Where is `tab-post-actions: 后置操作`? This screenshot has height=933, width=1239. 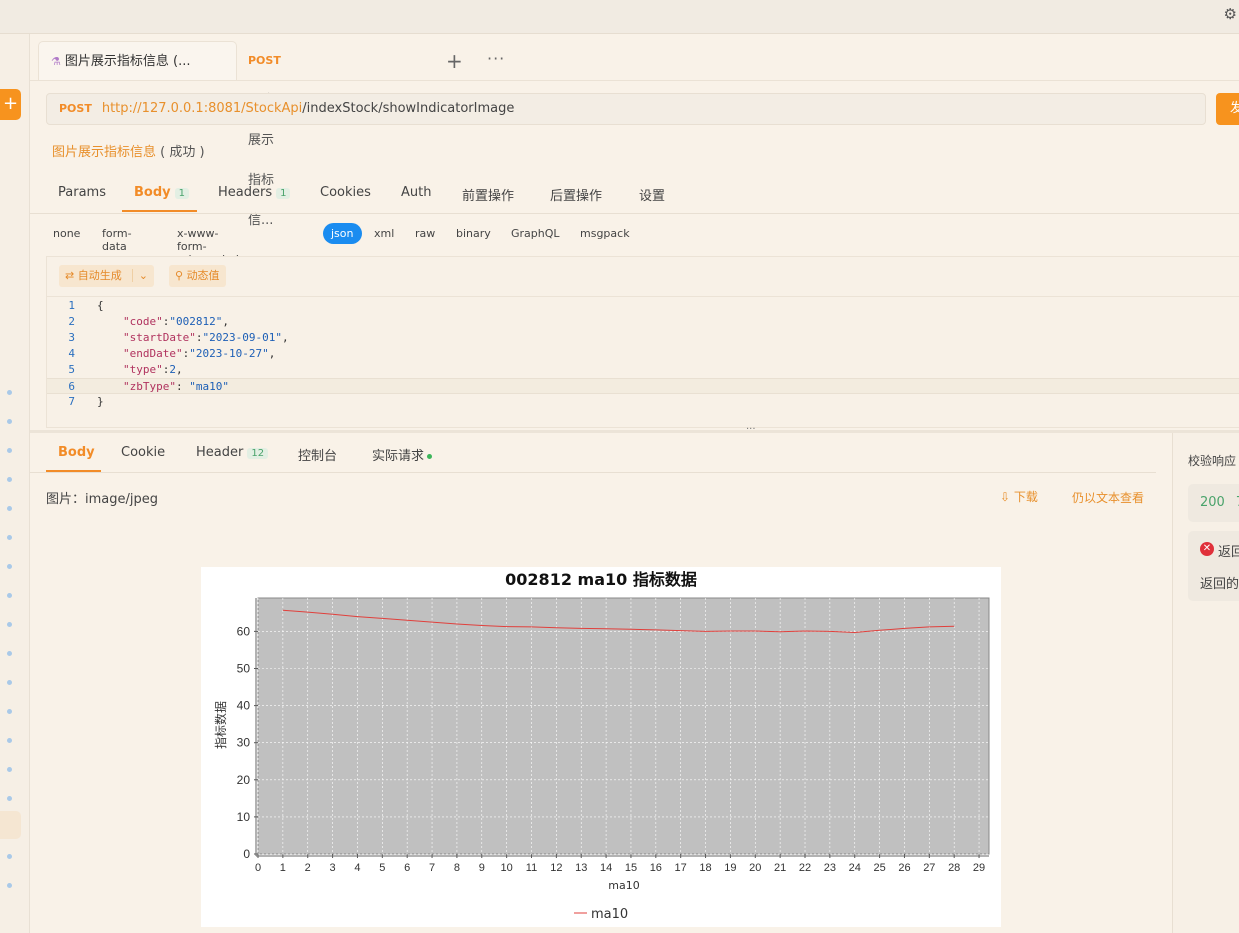
tab-post-actions: 后置操作 is located at coordinates (576, 194).